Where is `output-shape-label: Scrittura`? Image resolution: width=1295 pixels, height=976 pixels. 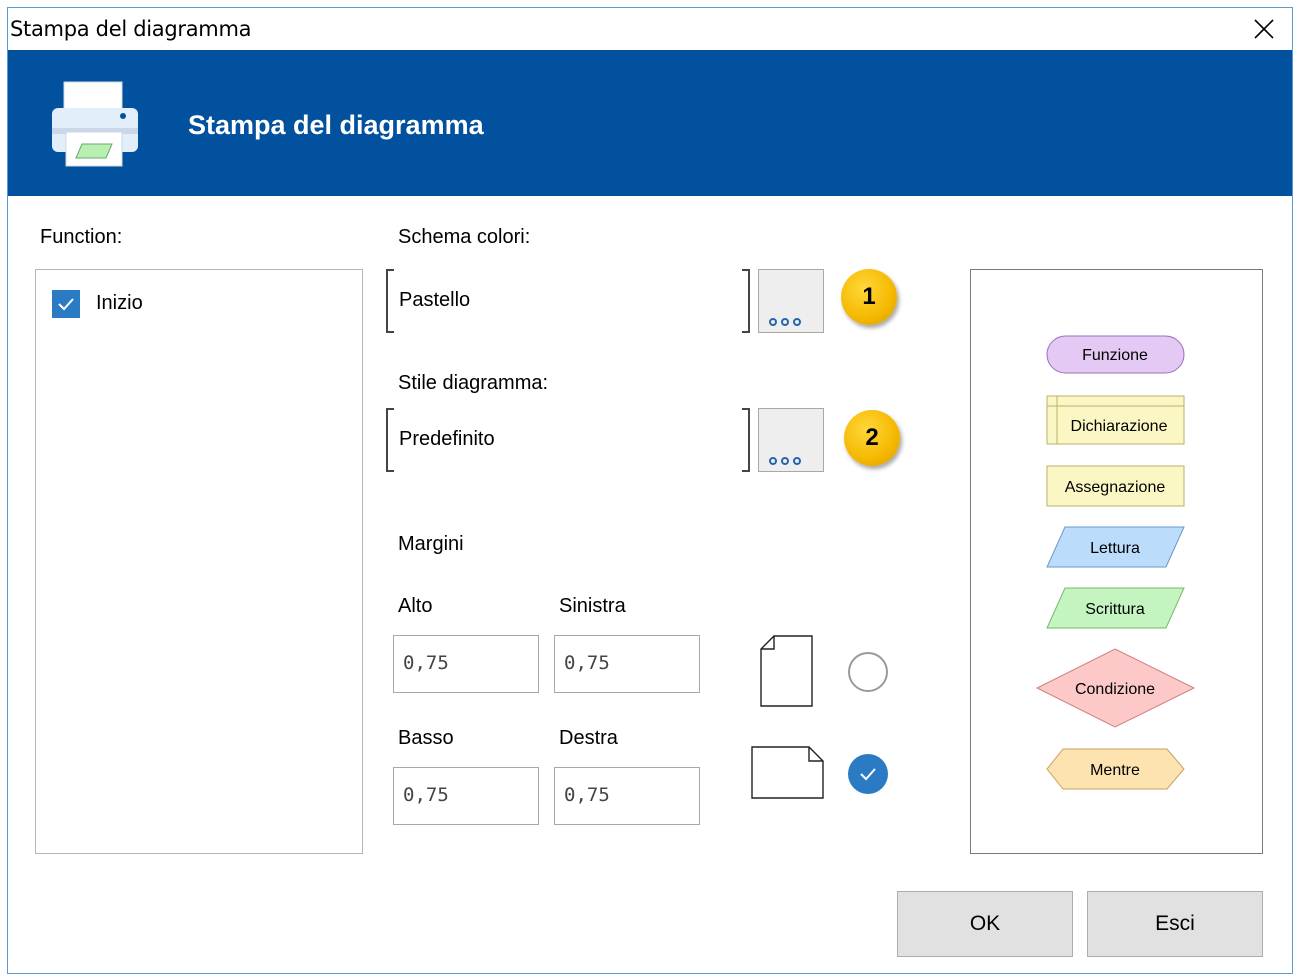 output-shape-label: Scrittura is located at coordinates (1115, 609).